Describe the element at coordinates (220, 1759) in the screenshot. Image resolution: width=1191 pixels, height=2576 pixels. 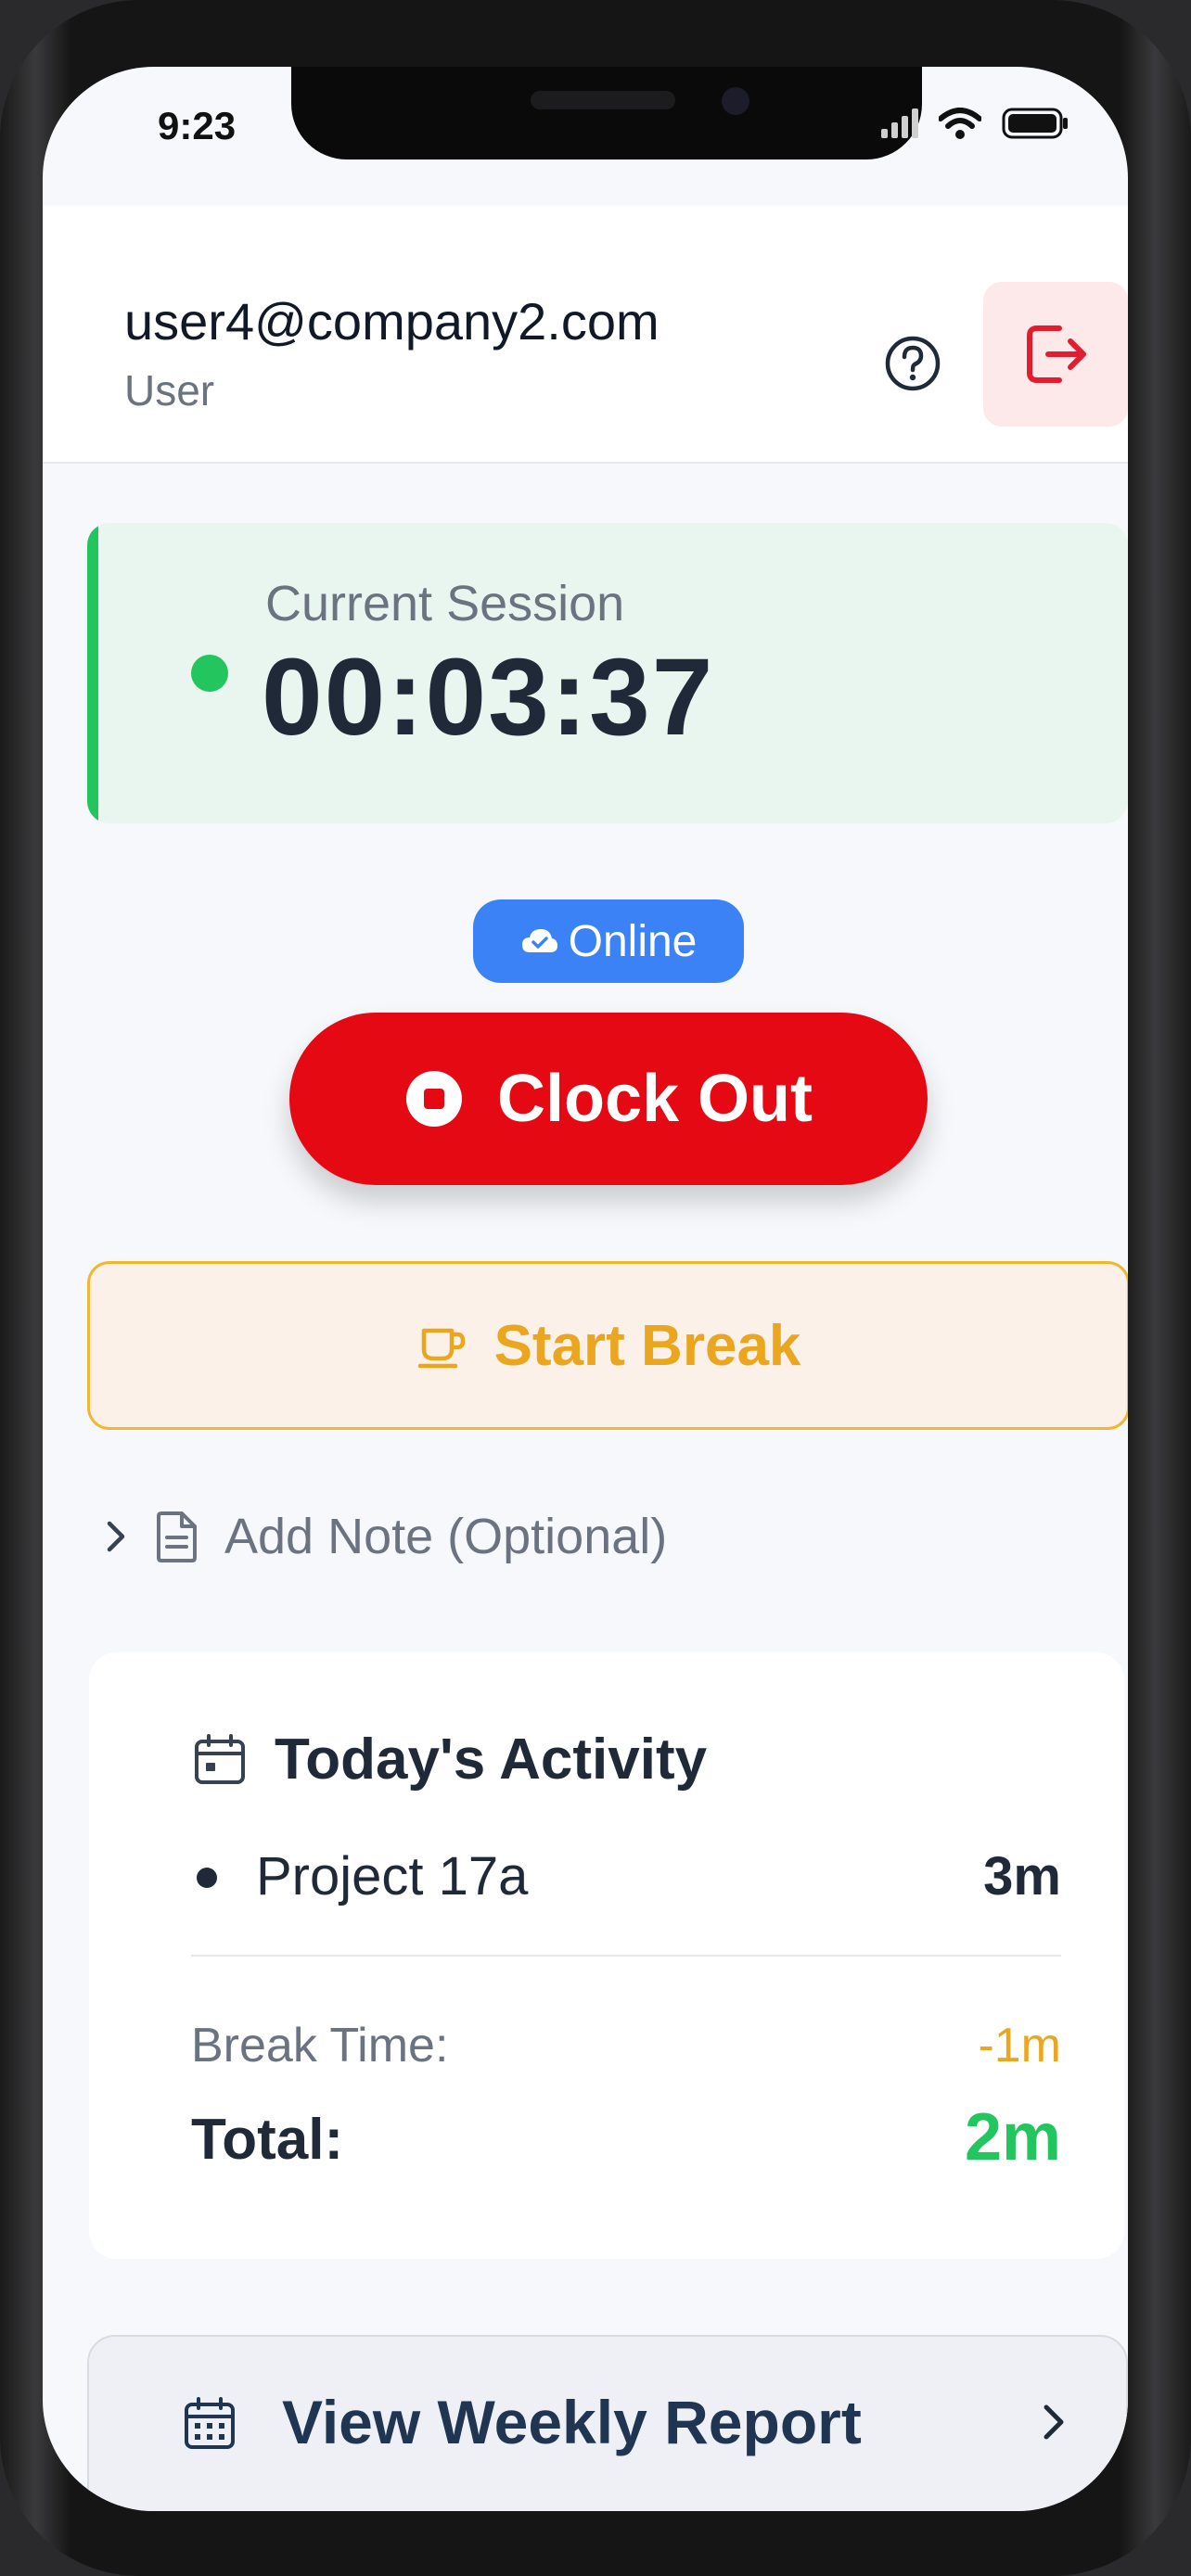
I see `calendar-icon` at that location.